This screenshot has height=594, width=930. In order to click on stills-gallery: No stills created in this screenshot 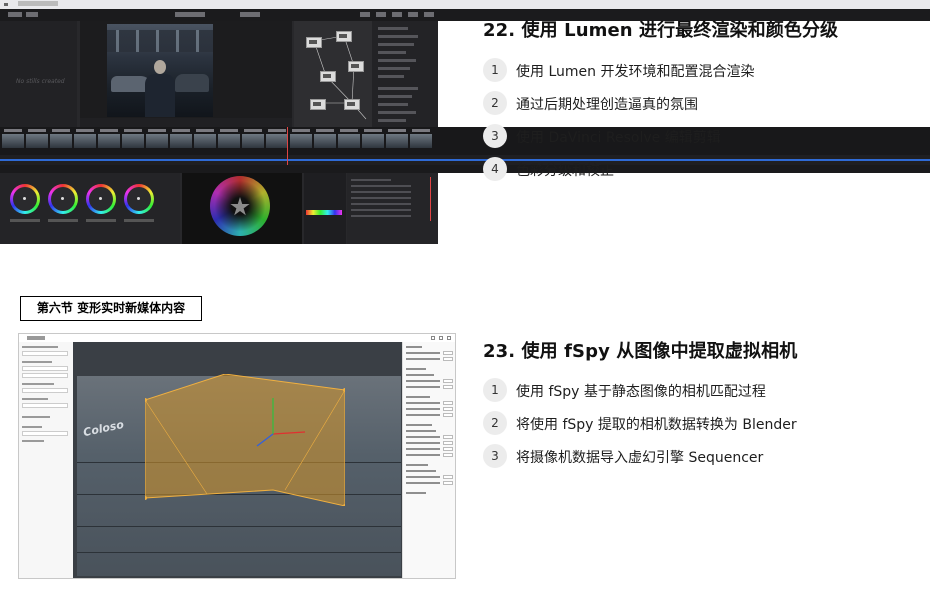, I will do `click(38, 74)`.